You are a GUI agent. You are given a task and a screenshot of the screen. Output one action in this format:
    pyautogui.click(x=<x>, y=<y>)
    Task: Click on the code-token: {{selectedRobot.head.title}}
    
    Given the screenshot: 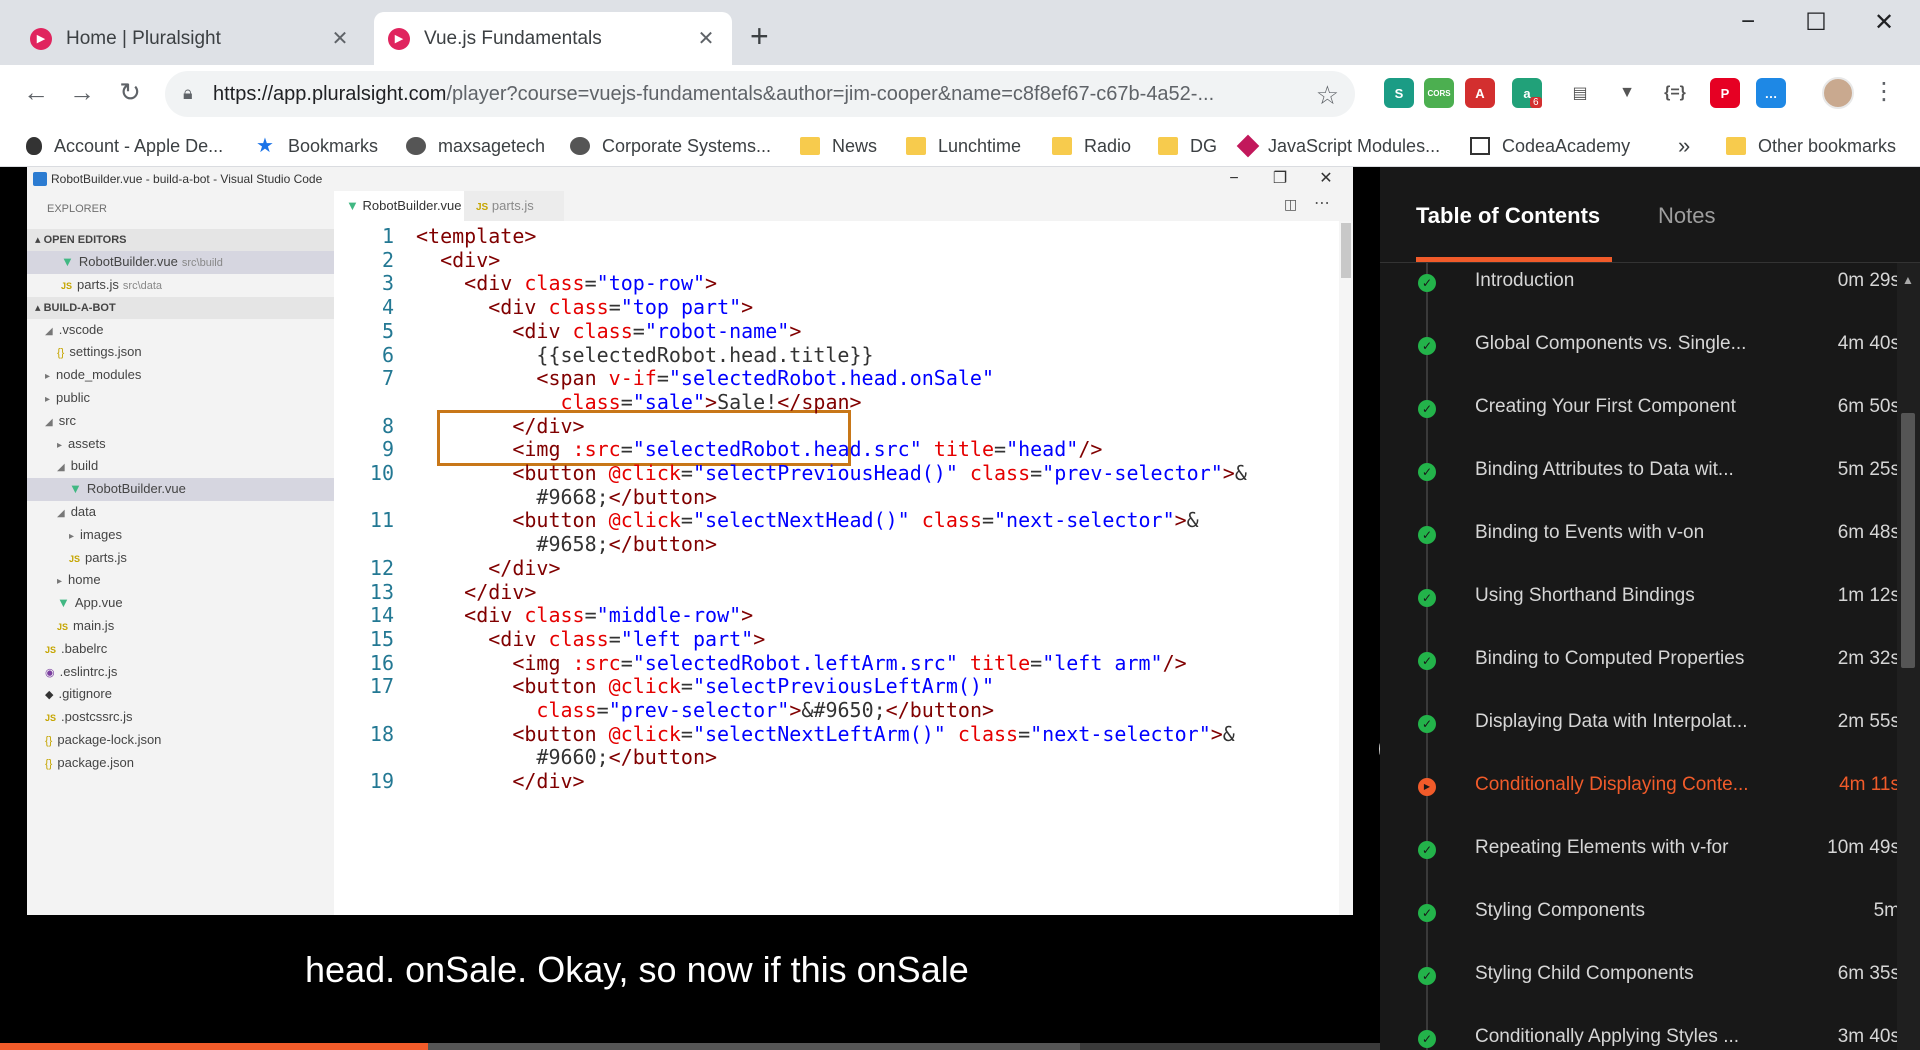 What is the action you would take?
    pyautogui.click(x=645, y=354)
    